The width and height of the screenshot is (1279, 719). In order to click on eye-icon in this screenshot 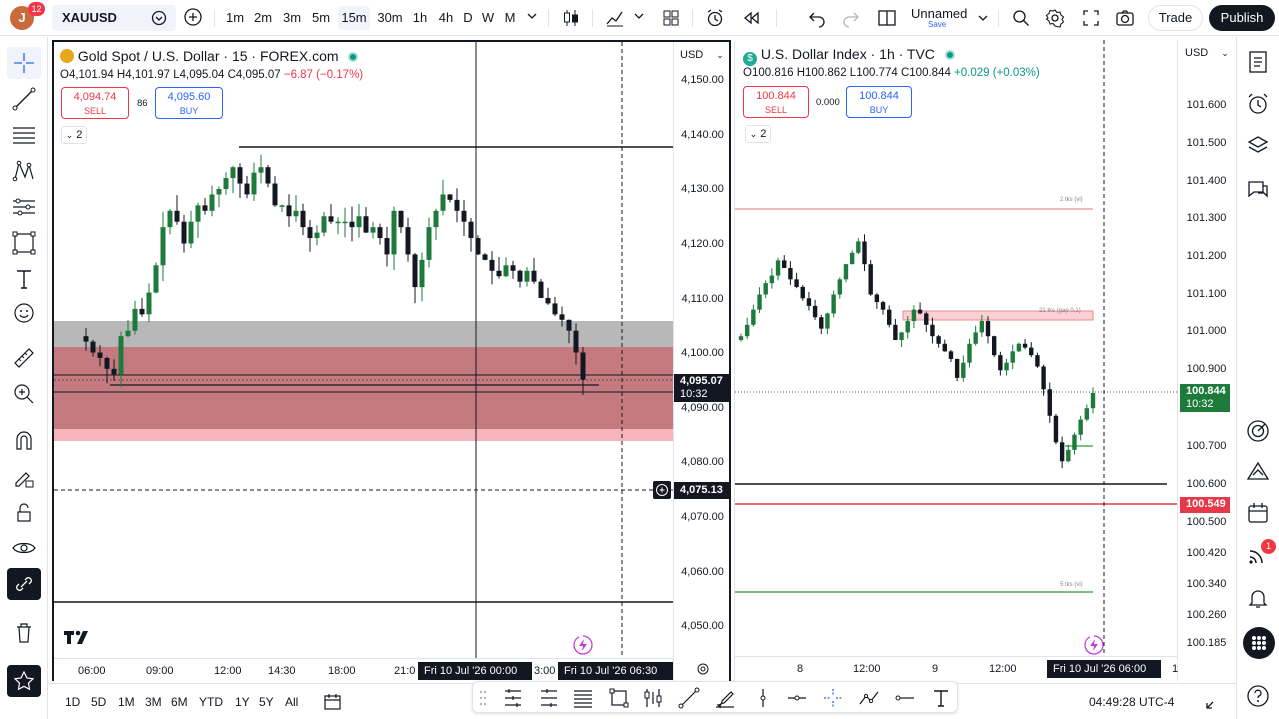, I will do `click(24, 548)`.